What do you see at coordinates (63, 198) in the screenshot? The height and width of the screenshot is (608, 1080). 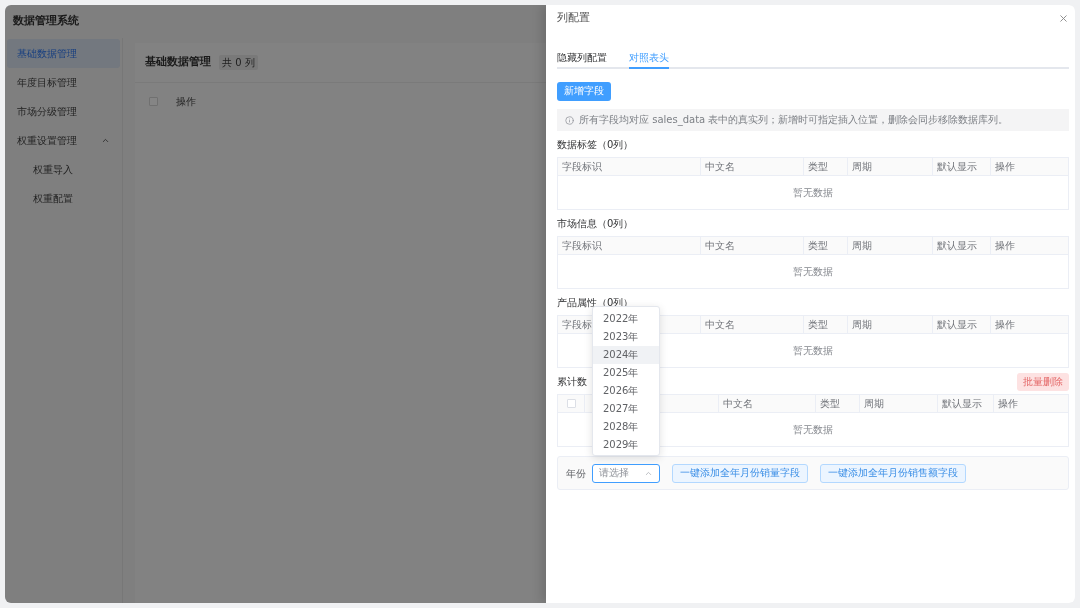 I see `sidebar-subitem: 权重配置` at bounding box center [63, 198].